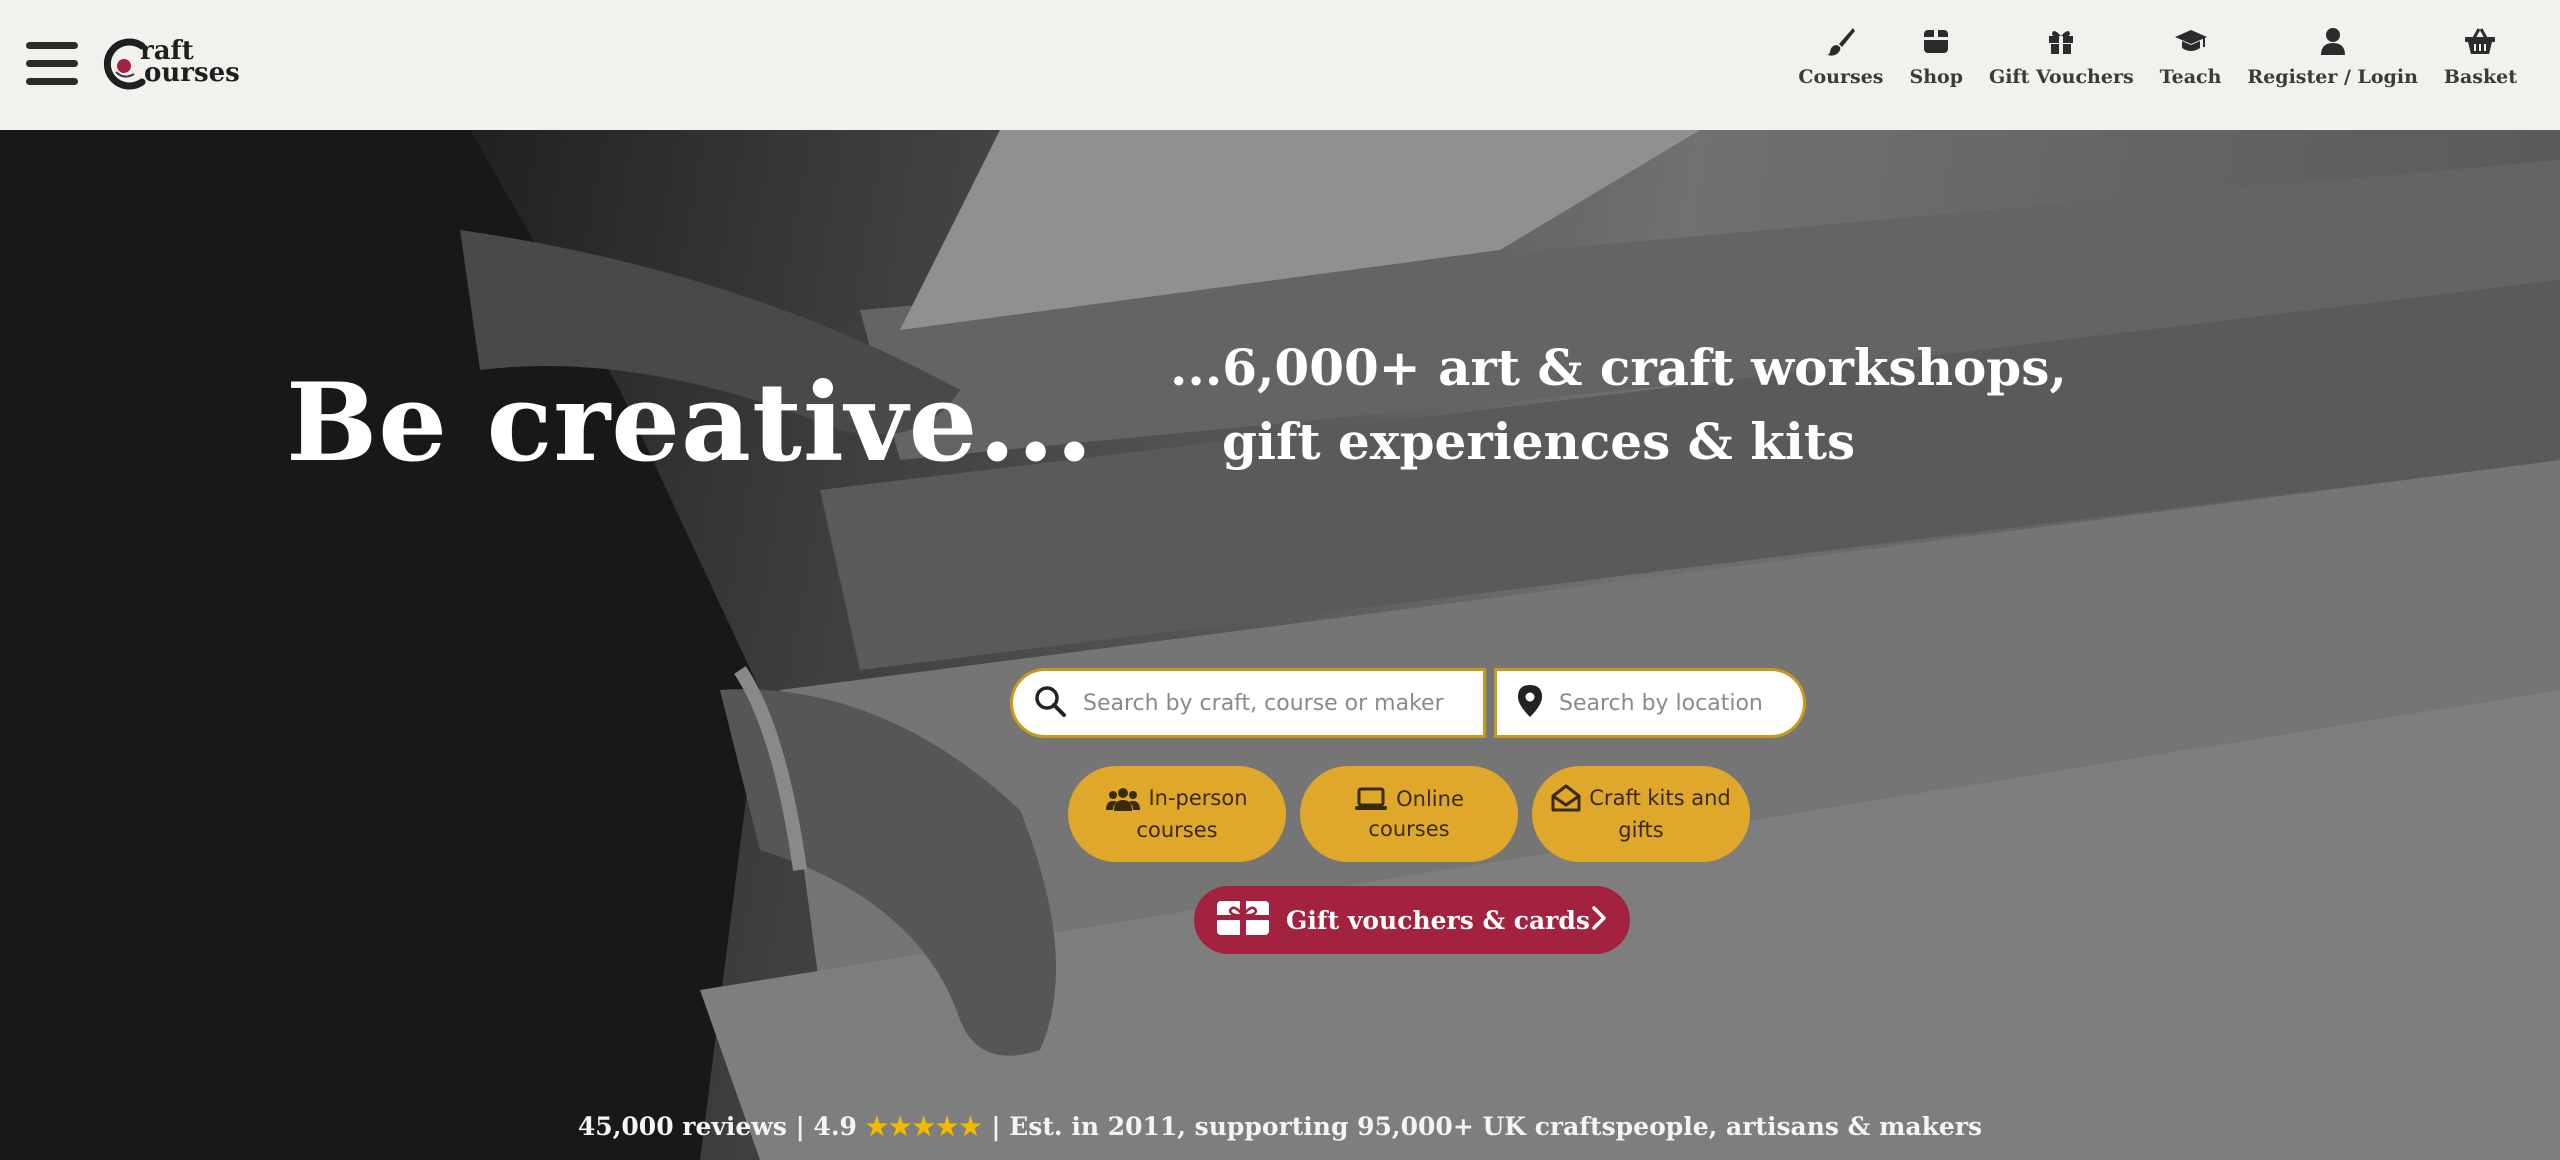 The height and width of the screenshot is (1160, 2560). I want to click on search-icon, so click(1050, 703).